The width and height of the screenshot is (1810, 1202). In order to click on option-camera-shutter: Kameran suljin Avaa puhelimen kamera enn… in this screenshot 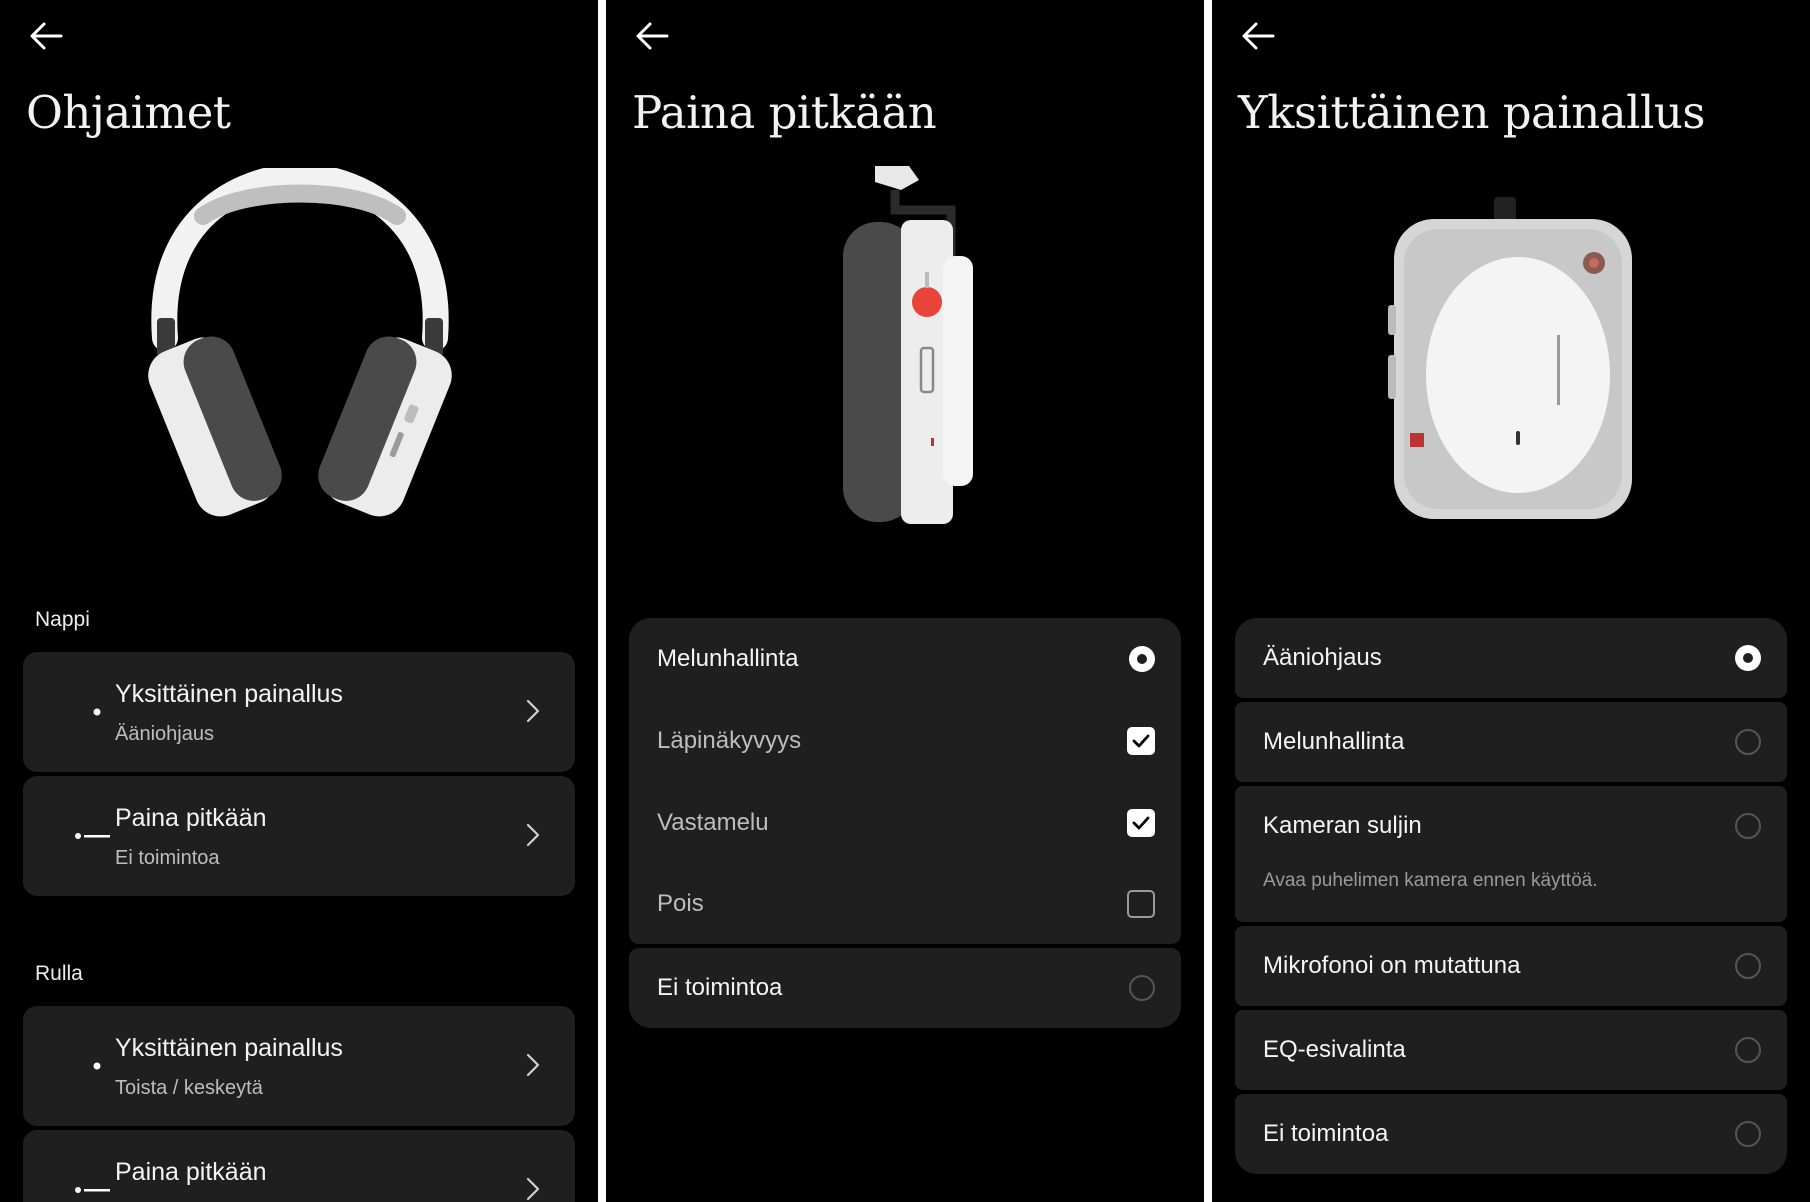, I will do `click(1511, 854)`.